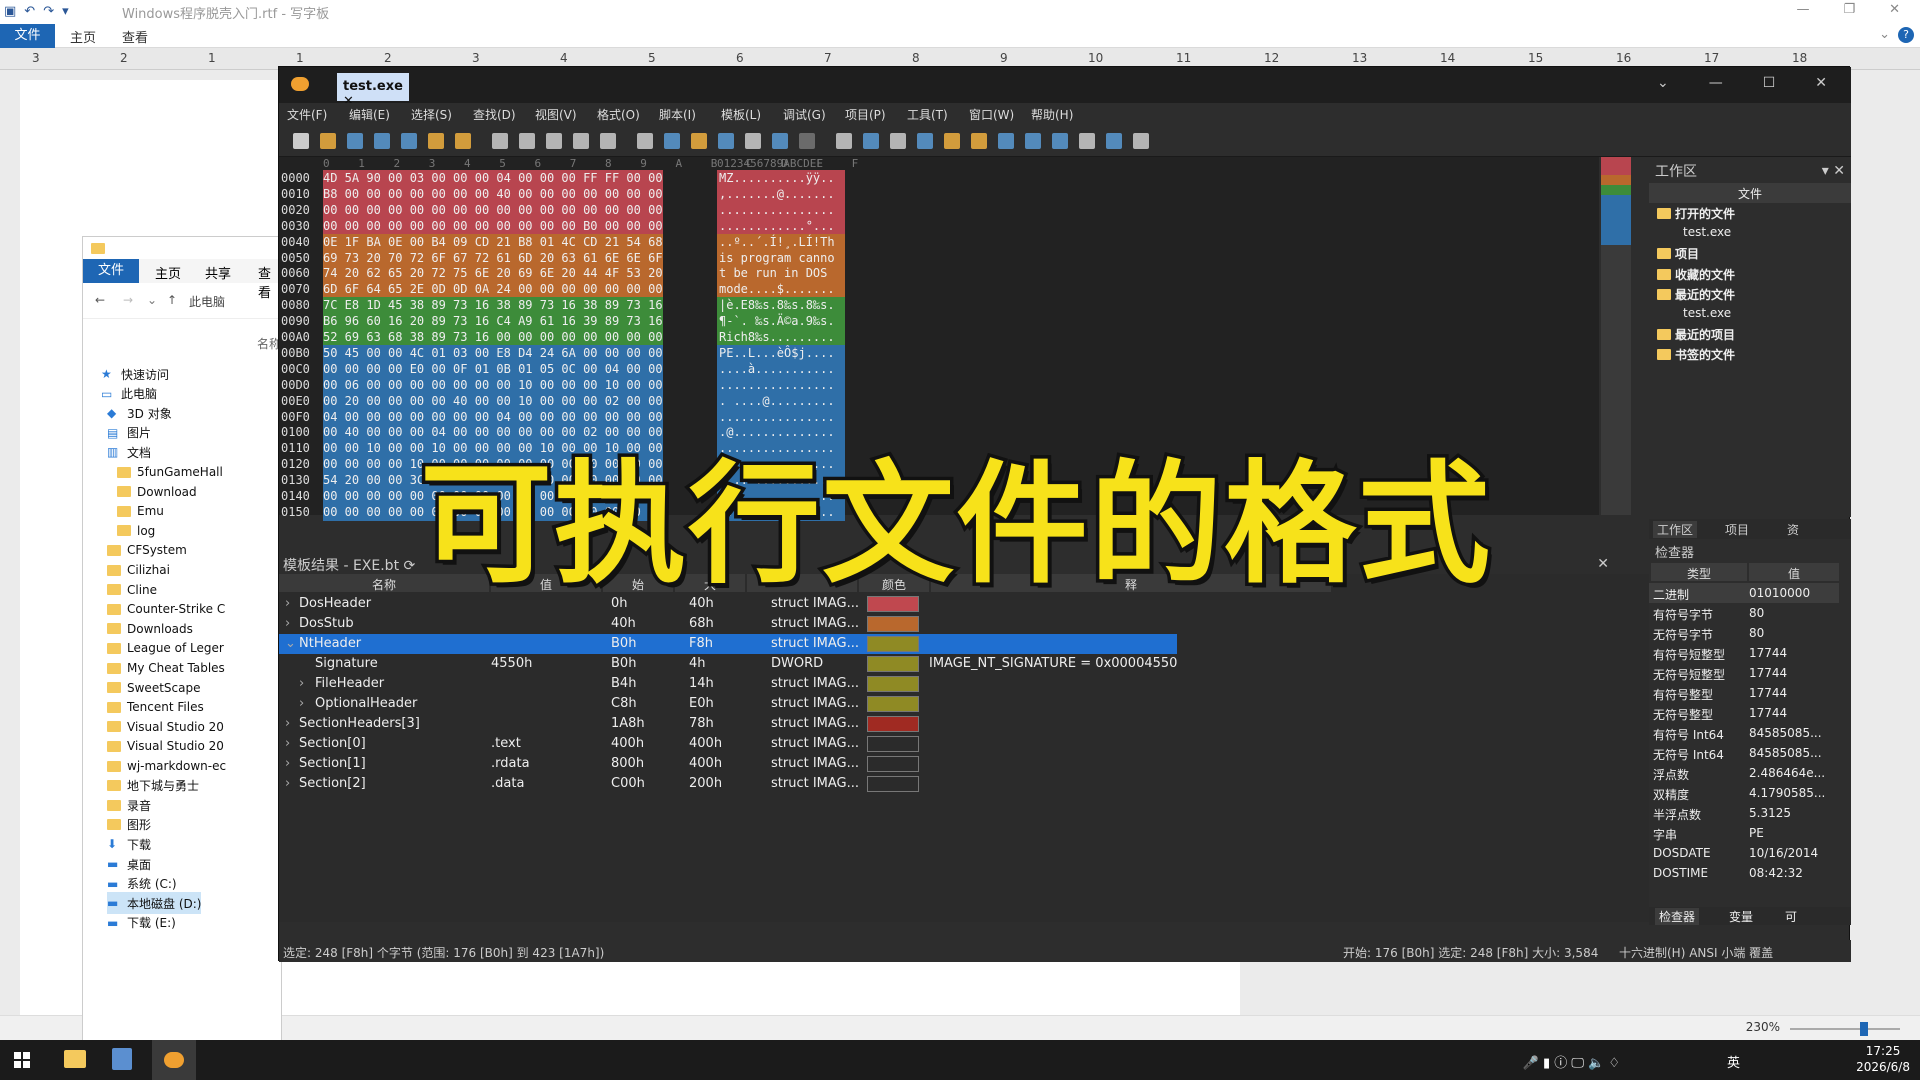 Image resolution: width=1920 pixels, height=1080 pixels. What do you see at coordinates (1884, 34) in the screenshot?
I see `ribbon-collapse-icon: ⌄` at bounding box center [1884, 34].